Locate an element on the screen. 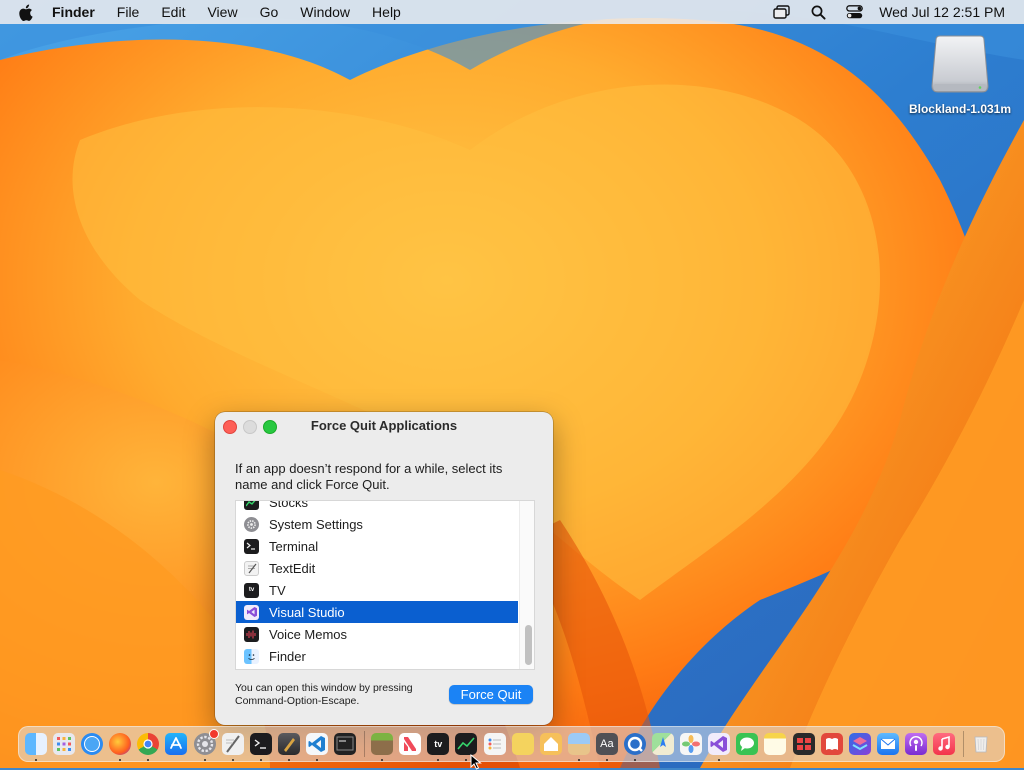 The height and width of the screenshot is (770, 1024). dock-books-icon is located at coordinates (831, 744).